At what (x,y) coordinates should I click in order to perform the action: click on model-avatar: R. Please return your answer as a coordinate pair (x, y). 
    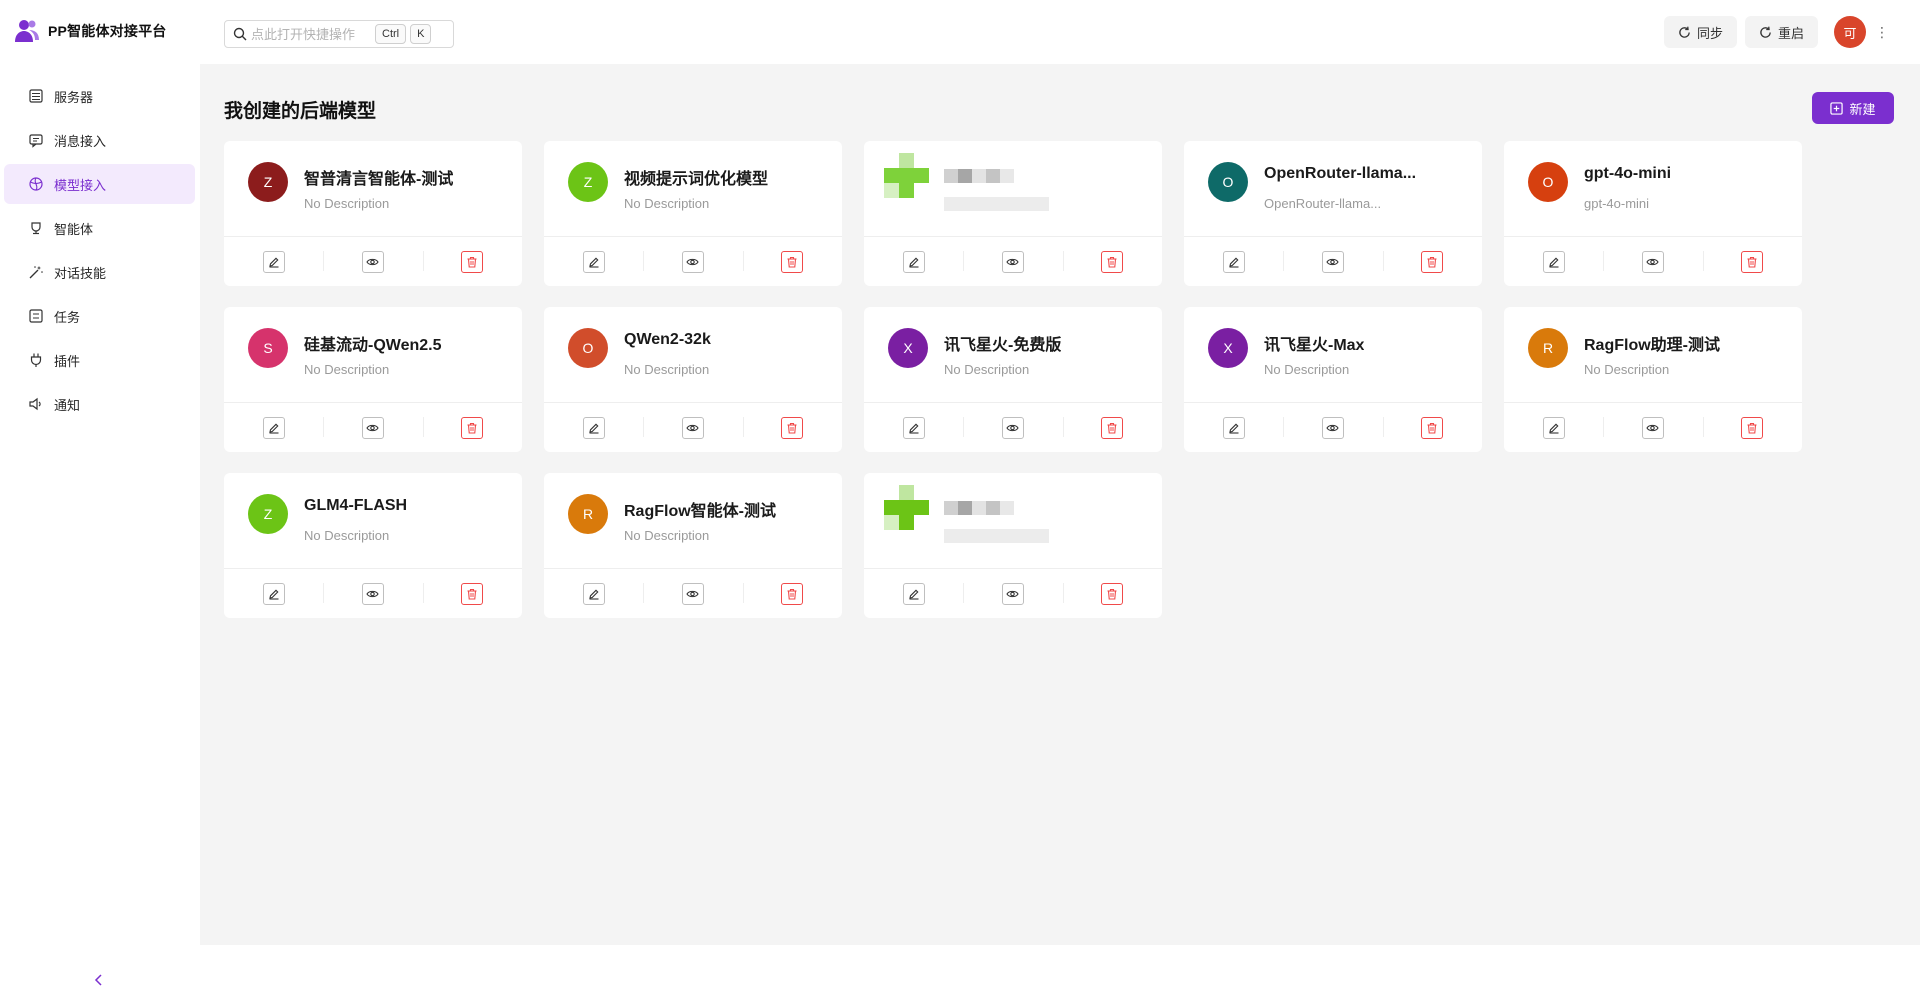
    Looking at the image, I should click on (588, 514).